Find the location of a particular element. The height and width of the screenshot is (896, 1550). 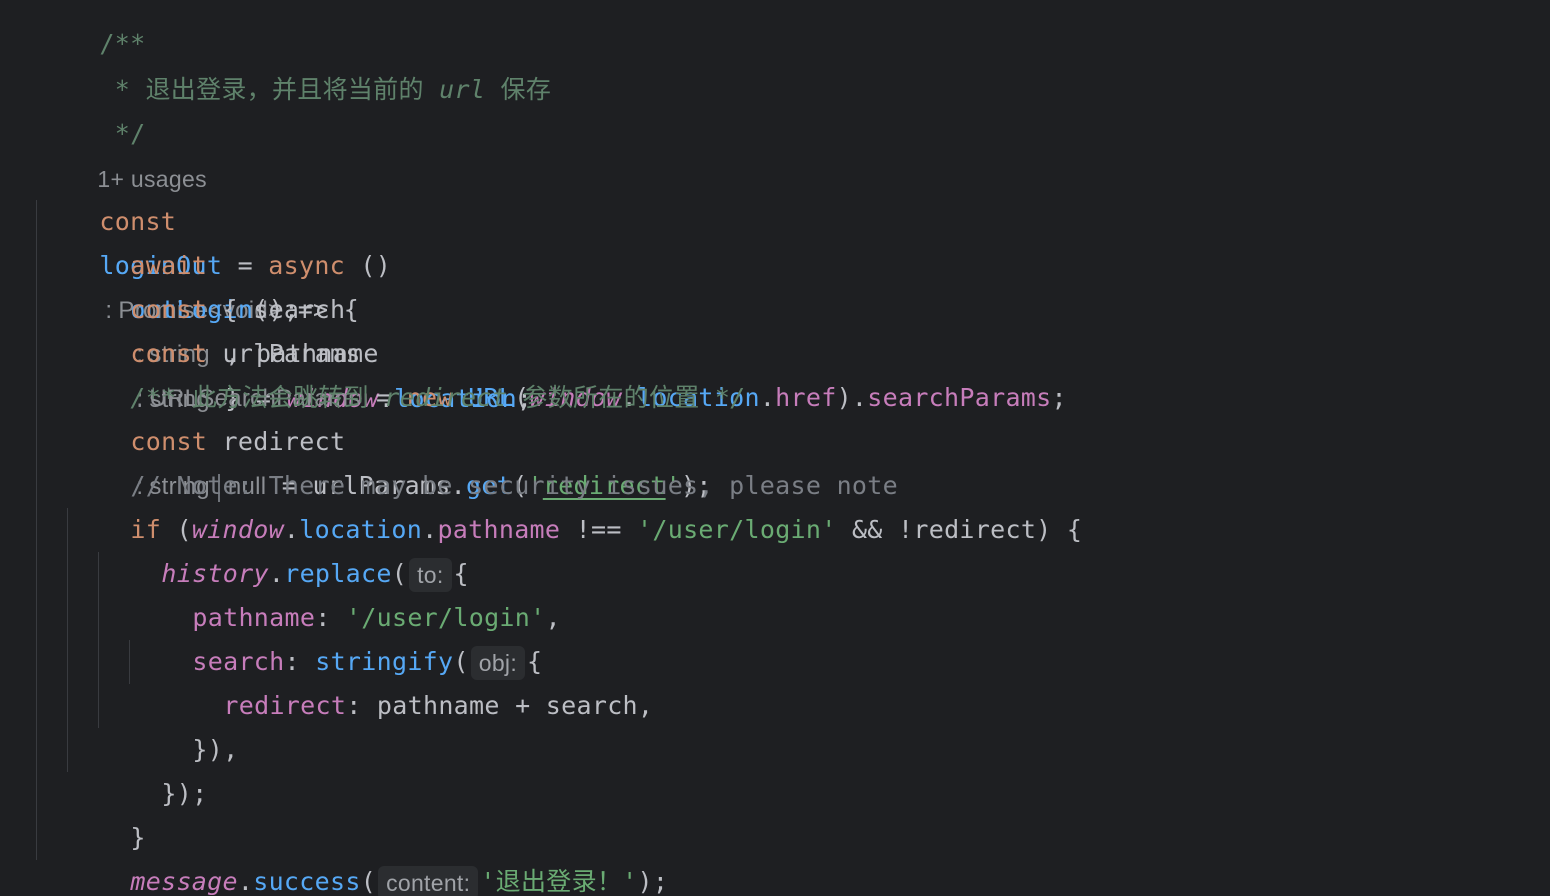

paren: ); is located at coordinates (653, 881).